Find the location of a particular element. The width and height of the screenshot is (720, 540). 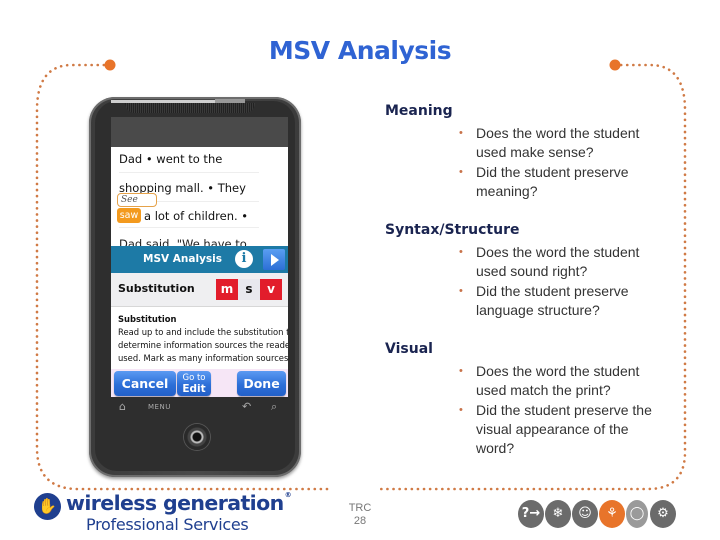

go-to-edit-button: Go to Edit is located at coordinates (194, 383).